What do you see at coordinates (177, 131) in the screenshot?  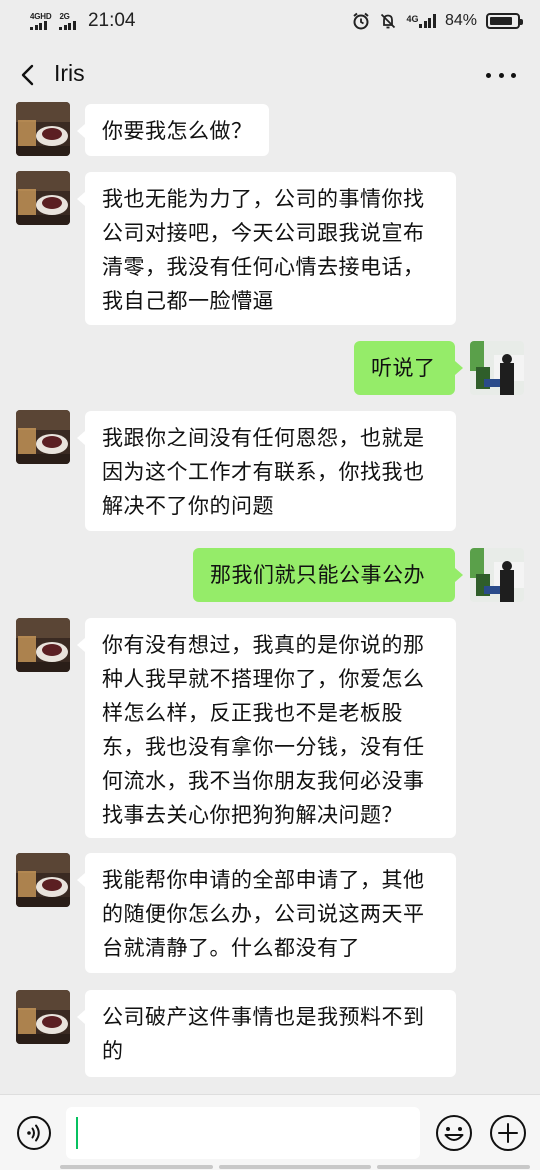 I see `message-text: 你要我怎么做？` at bounding box center [177, 131].